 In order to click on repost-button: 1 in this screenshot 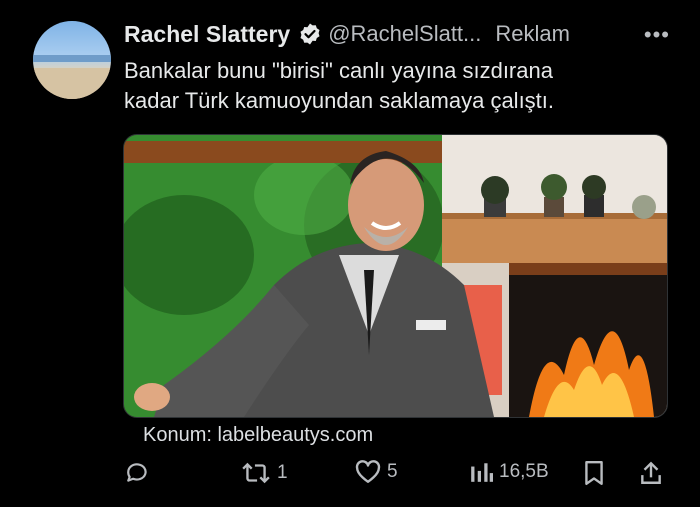, I will do `click(264, 473)`.